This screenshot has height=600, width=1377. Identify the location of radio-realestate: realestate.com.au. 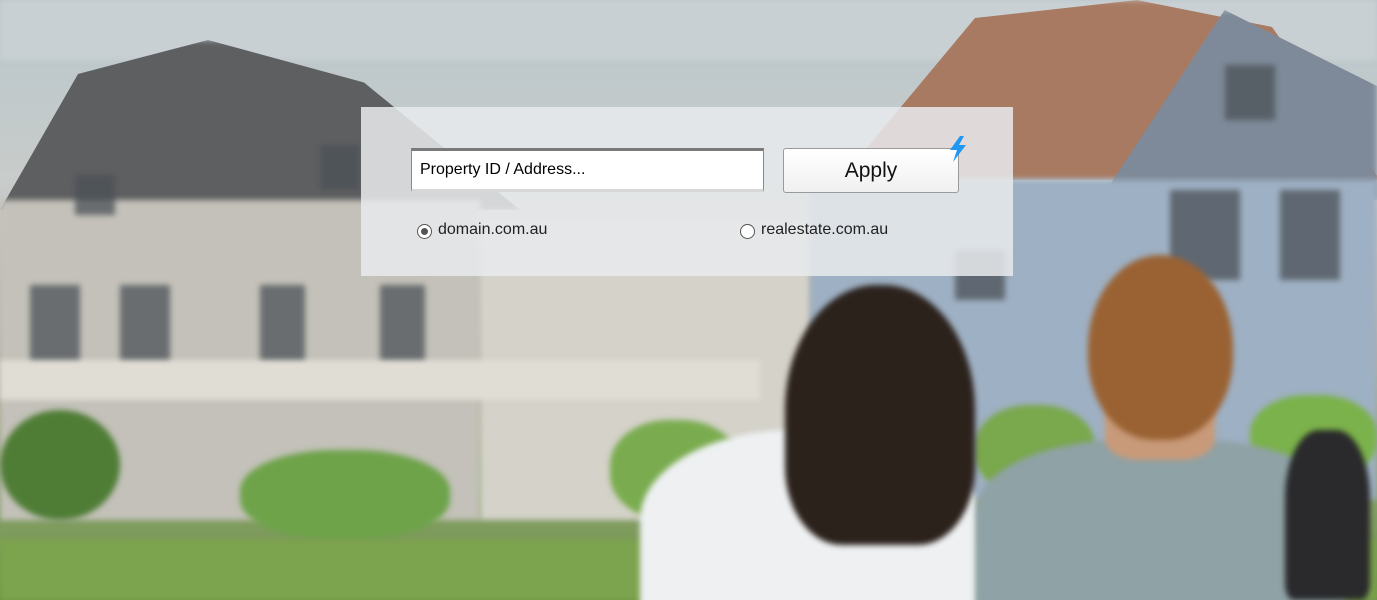
(814, 229).